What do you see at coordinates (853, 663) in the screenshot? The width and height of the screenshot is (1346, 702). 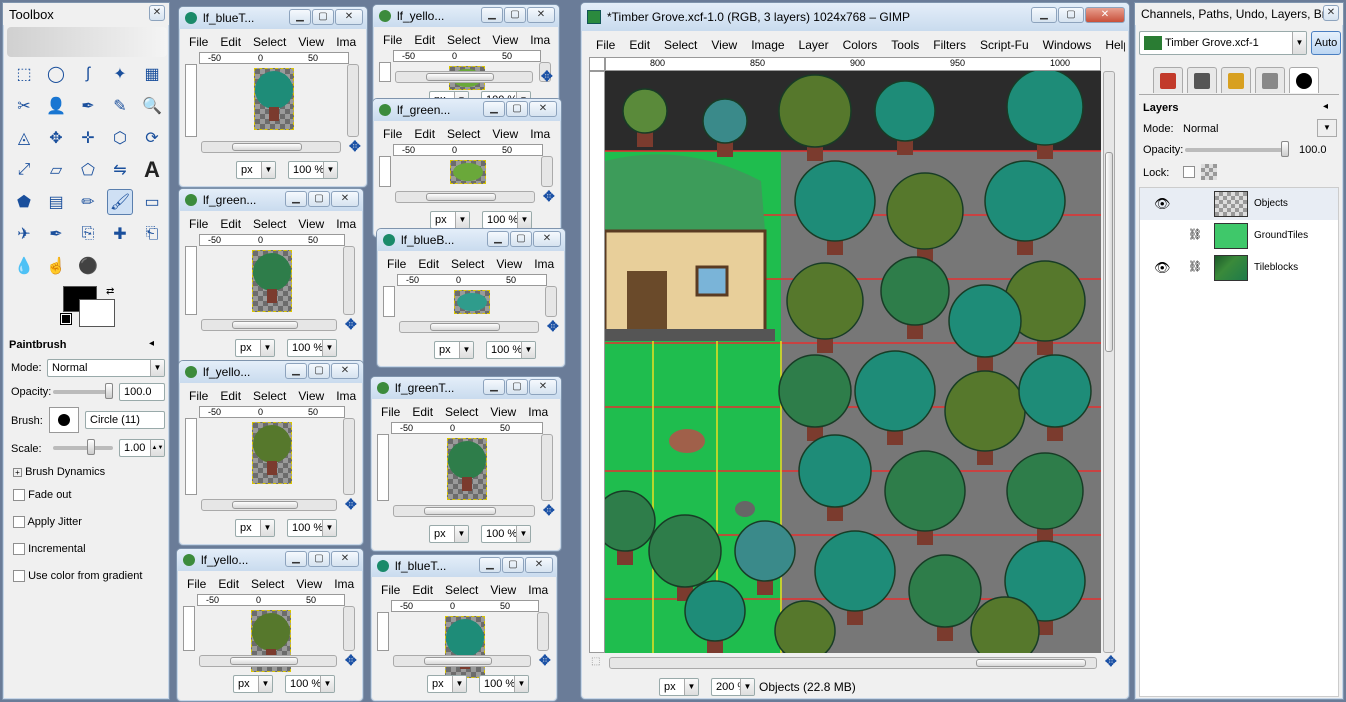 I see `main-horizontal-scrollbar` at bounding box center [853, 663].